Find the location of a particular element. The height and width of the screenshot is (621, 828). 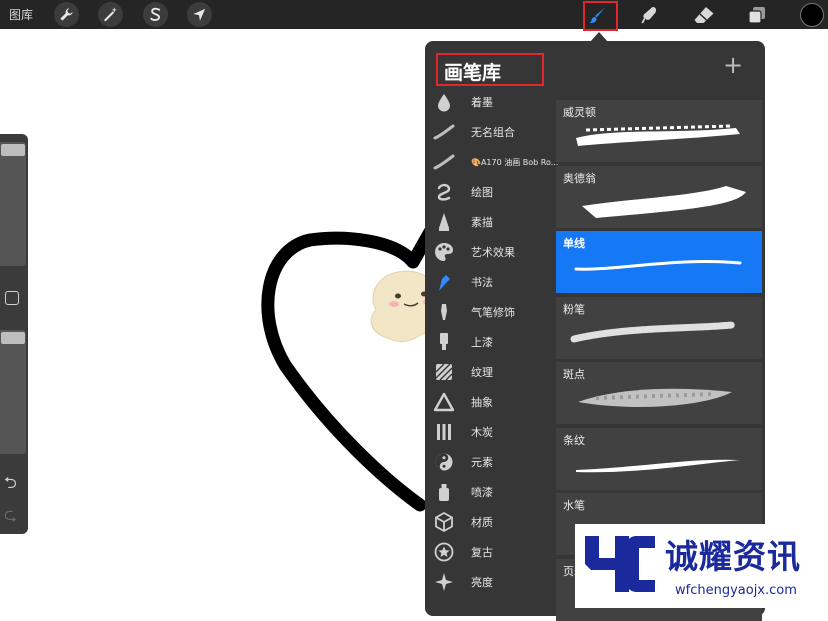

brush-category-label: 元素 is located at coordinates (482, 462).